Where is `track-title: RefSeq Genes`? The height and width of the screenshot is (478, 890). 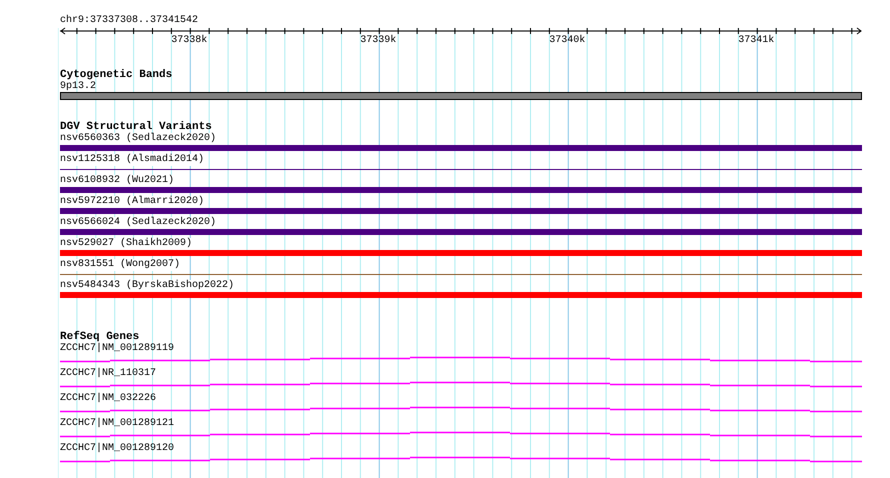 track-title: RefSeq Genes is located at coordinates (100, 337).